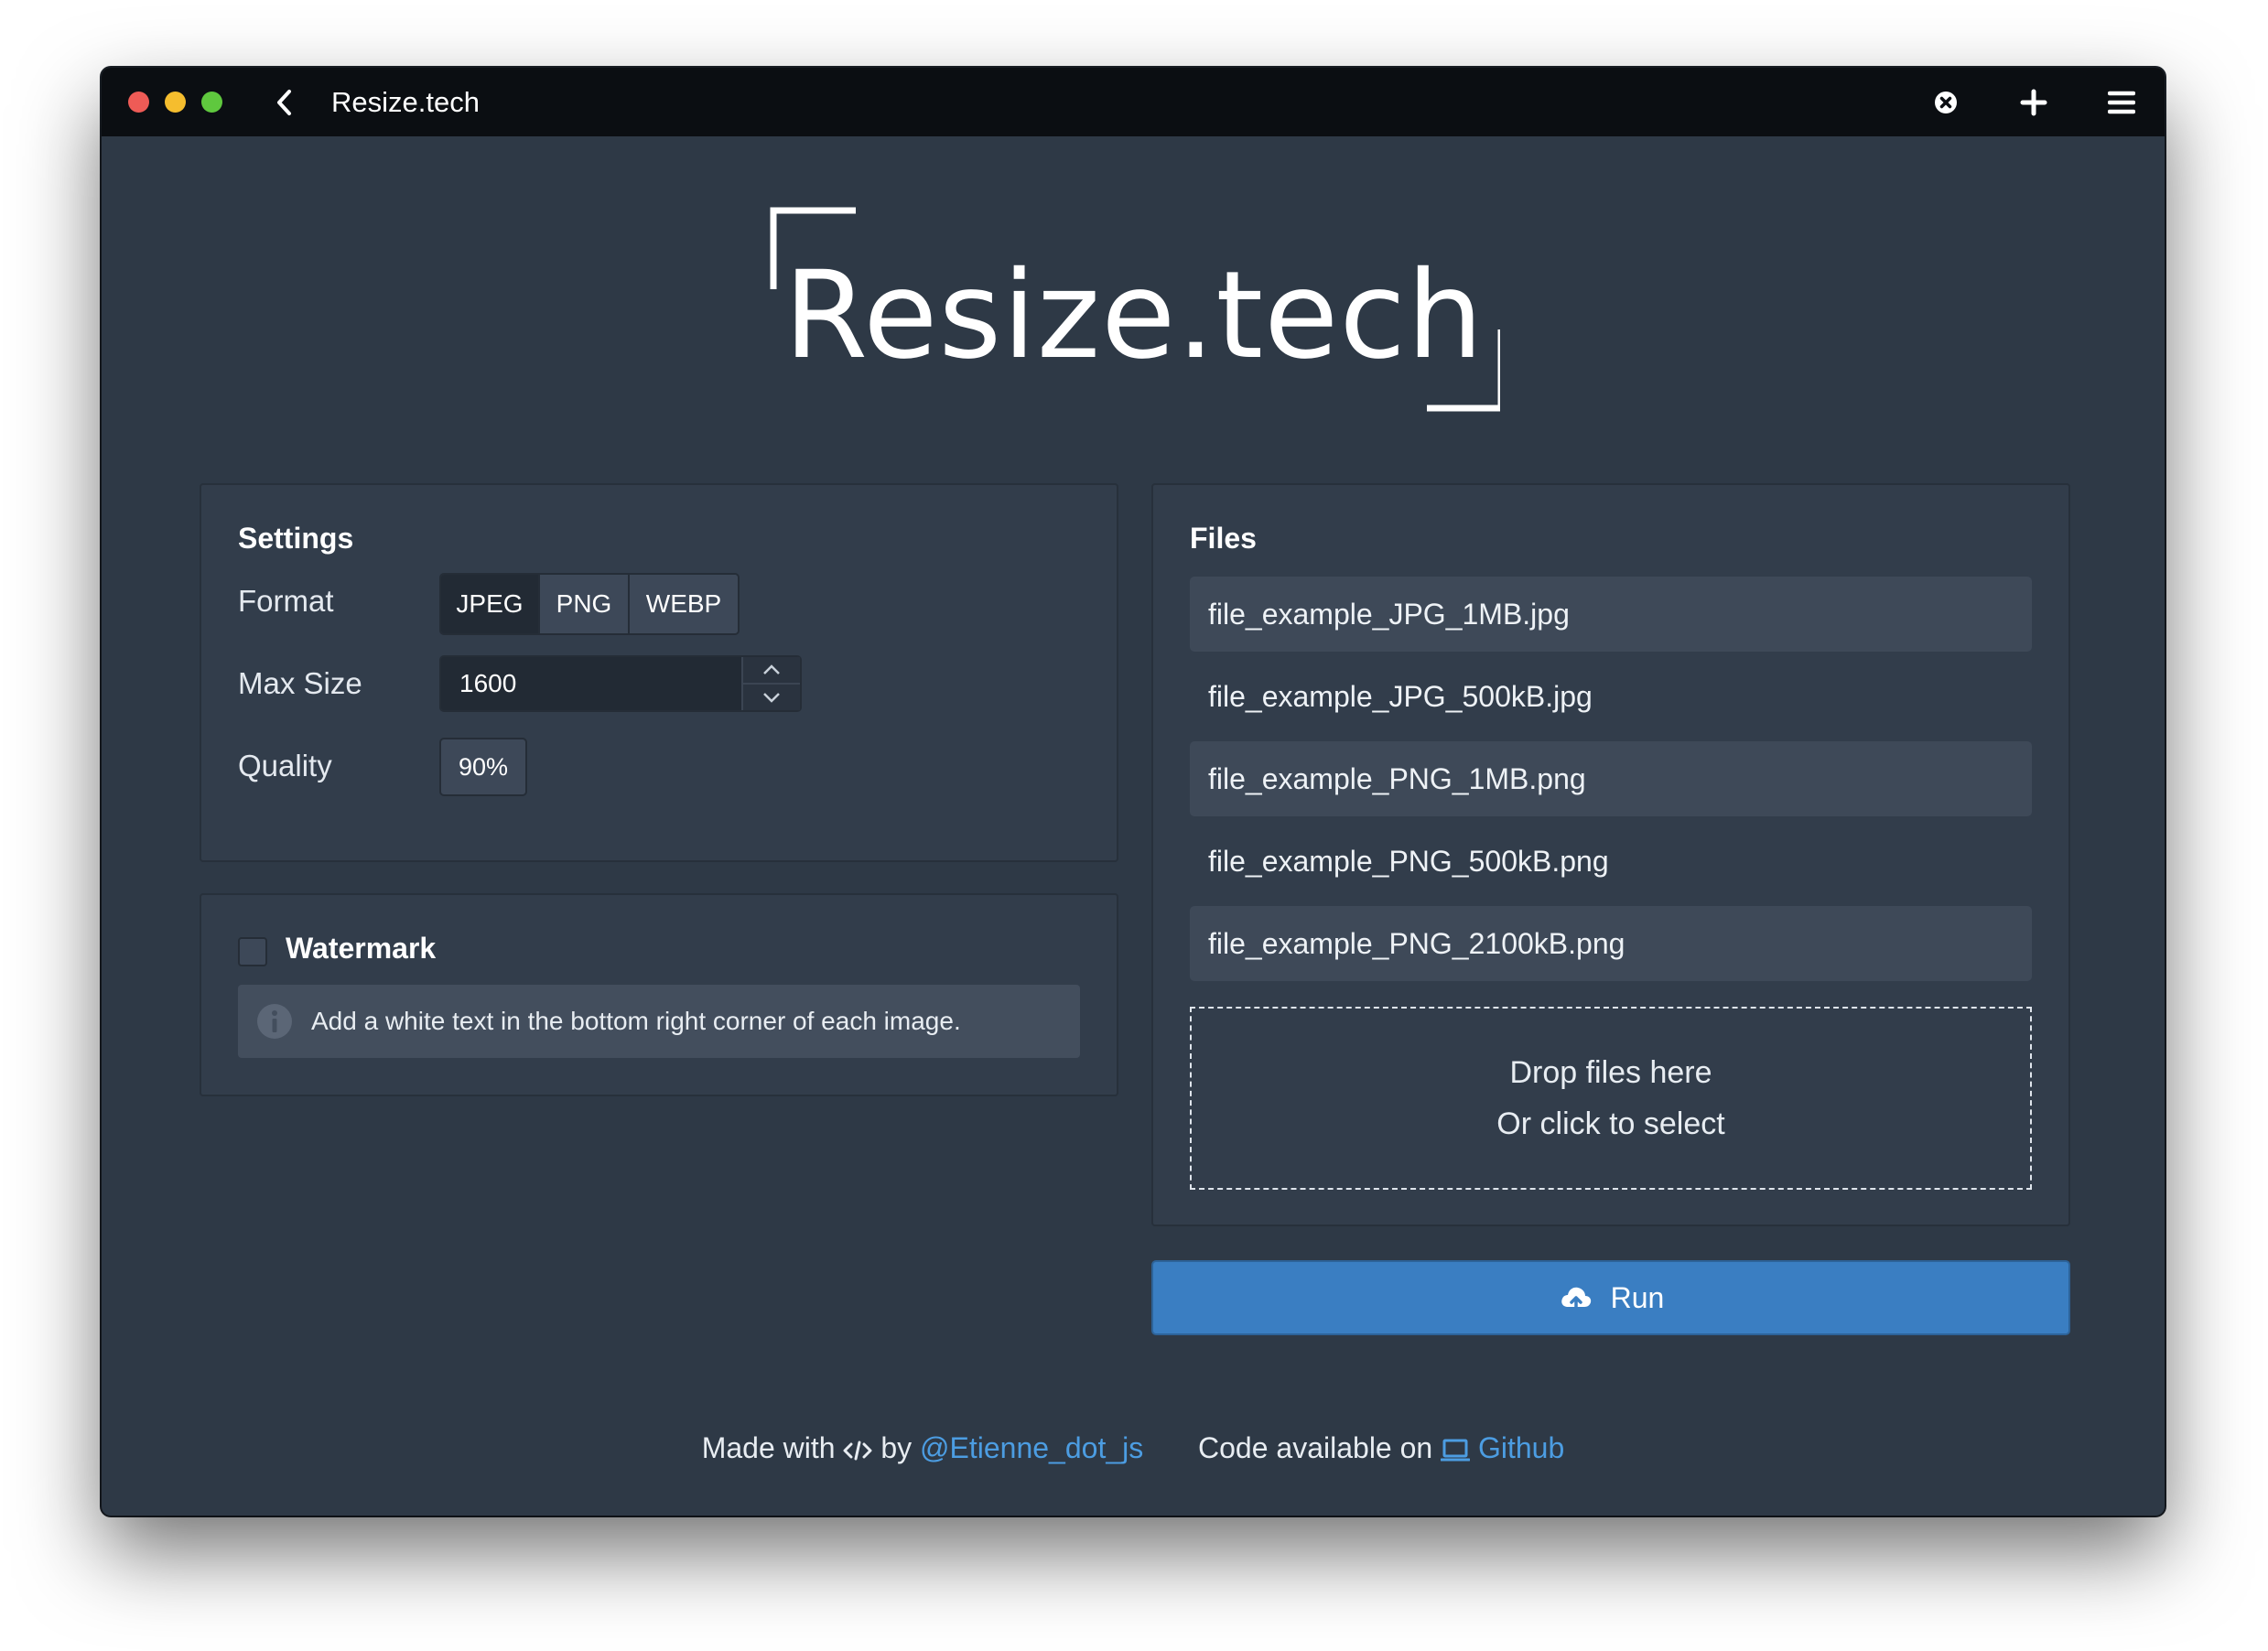 The width and height of the screenshot is (2268, 1651). What do you see at coordinates (211, 102) in the screenshot?
I see `maximize-window-button` at bounding box center [211, 102].